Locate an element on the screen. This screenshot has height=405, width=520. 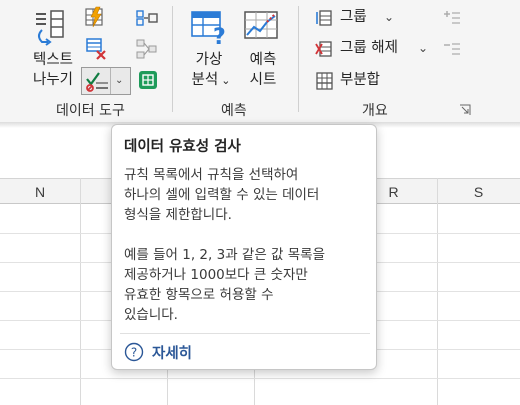
consolidate-icon is located at coordinates (147, 18).